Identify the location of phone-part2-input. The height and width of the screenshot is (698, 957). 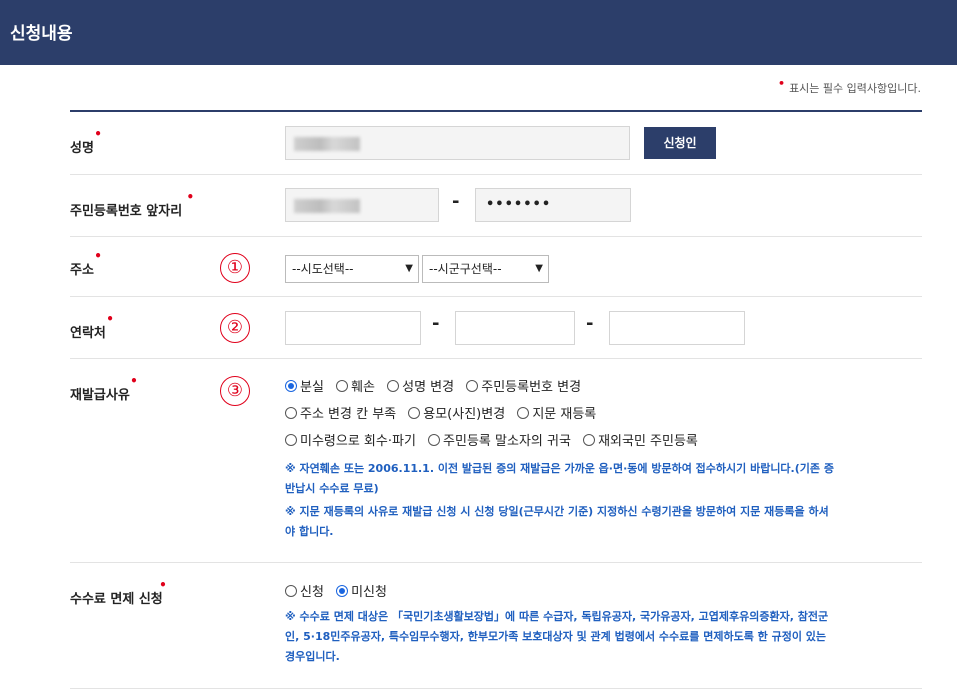
(515, 328).